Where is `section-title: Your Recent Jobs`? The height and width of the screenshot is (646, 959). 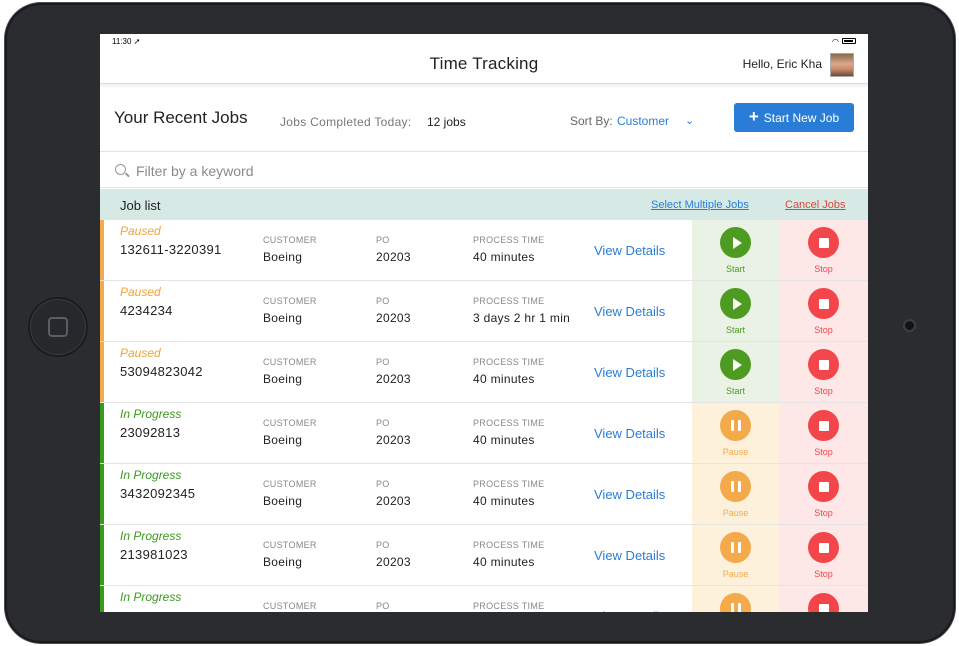 section-title: Your Recent Jobs is located at coordinates (181, 117).